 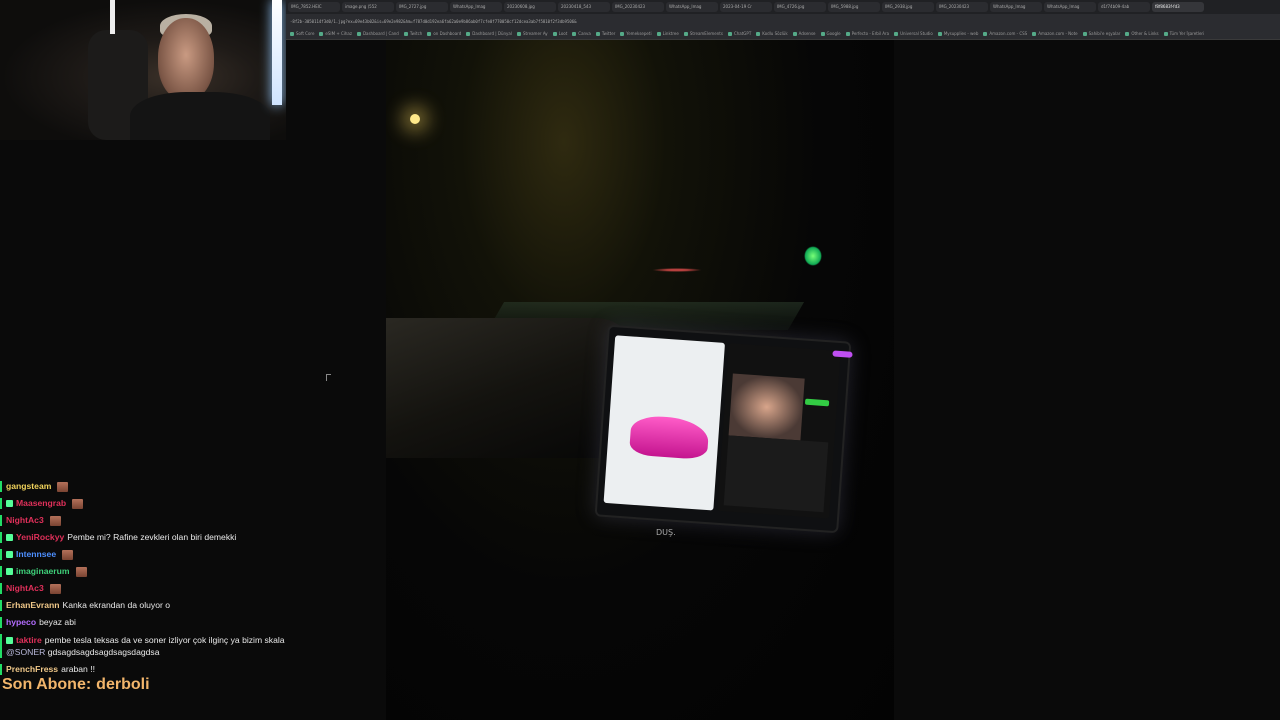 What do you see at coordinates (817, 402) in the screenshot?
I see `green-follow-button` at bounding box center [817, 402].